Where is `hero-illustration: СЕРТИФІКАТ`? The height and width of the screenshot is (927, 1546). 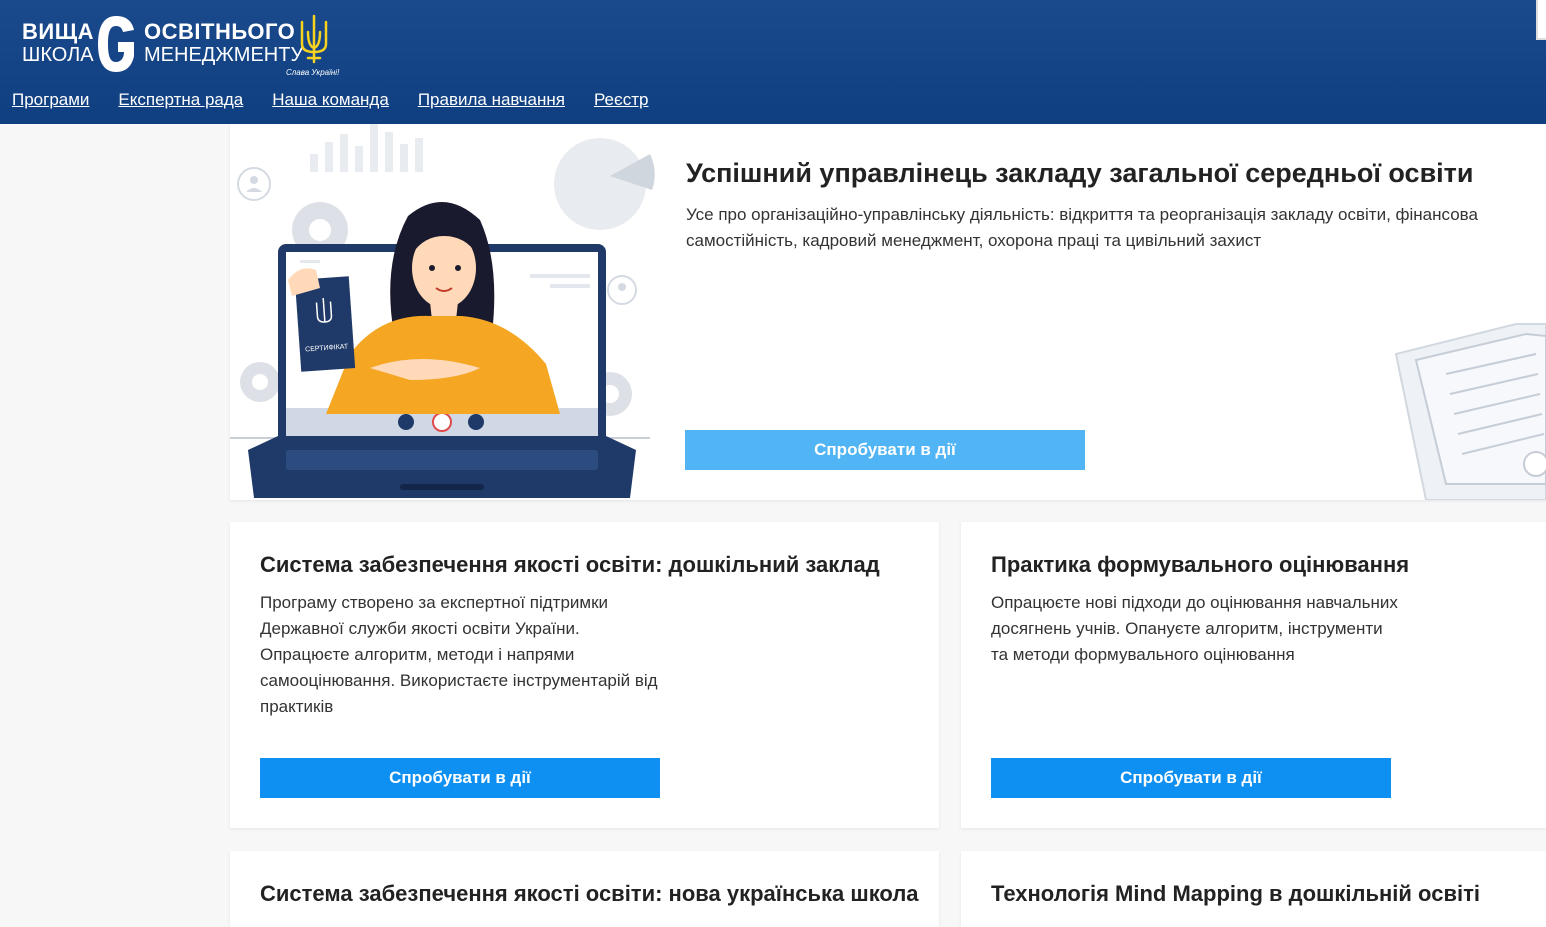 hero-illustration: СЕРТИФІКАТ is located at coordinates (442, 311).